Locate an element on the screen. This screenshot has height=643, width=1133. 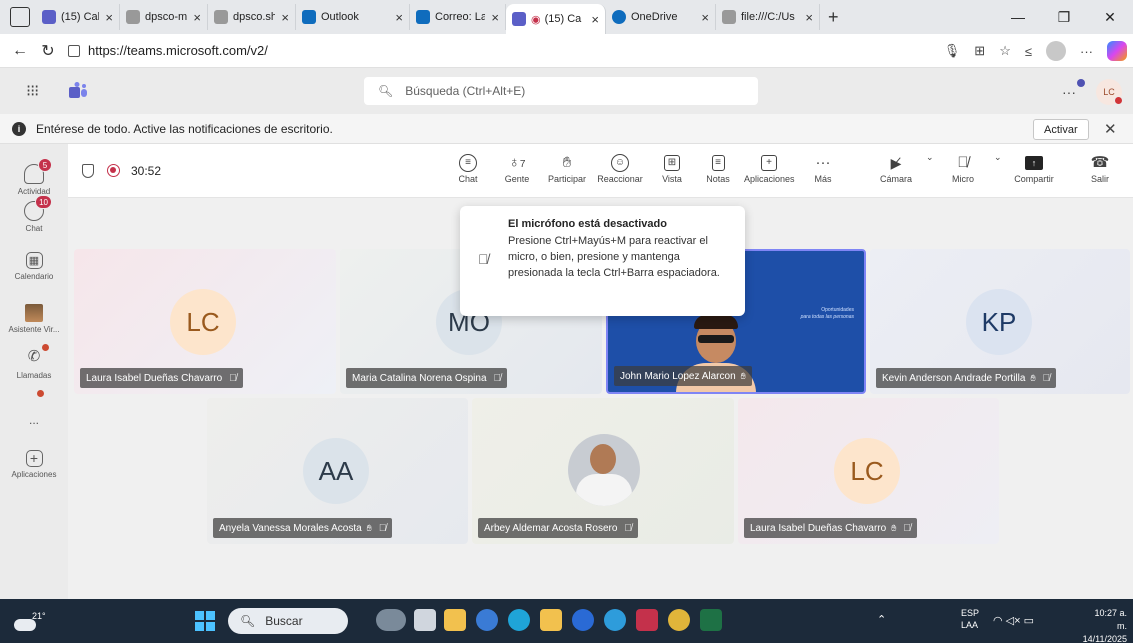
rail-item-calls: ✆ Llamadas is located at coordinates (34, 362).